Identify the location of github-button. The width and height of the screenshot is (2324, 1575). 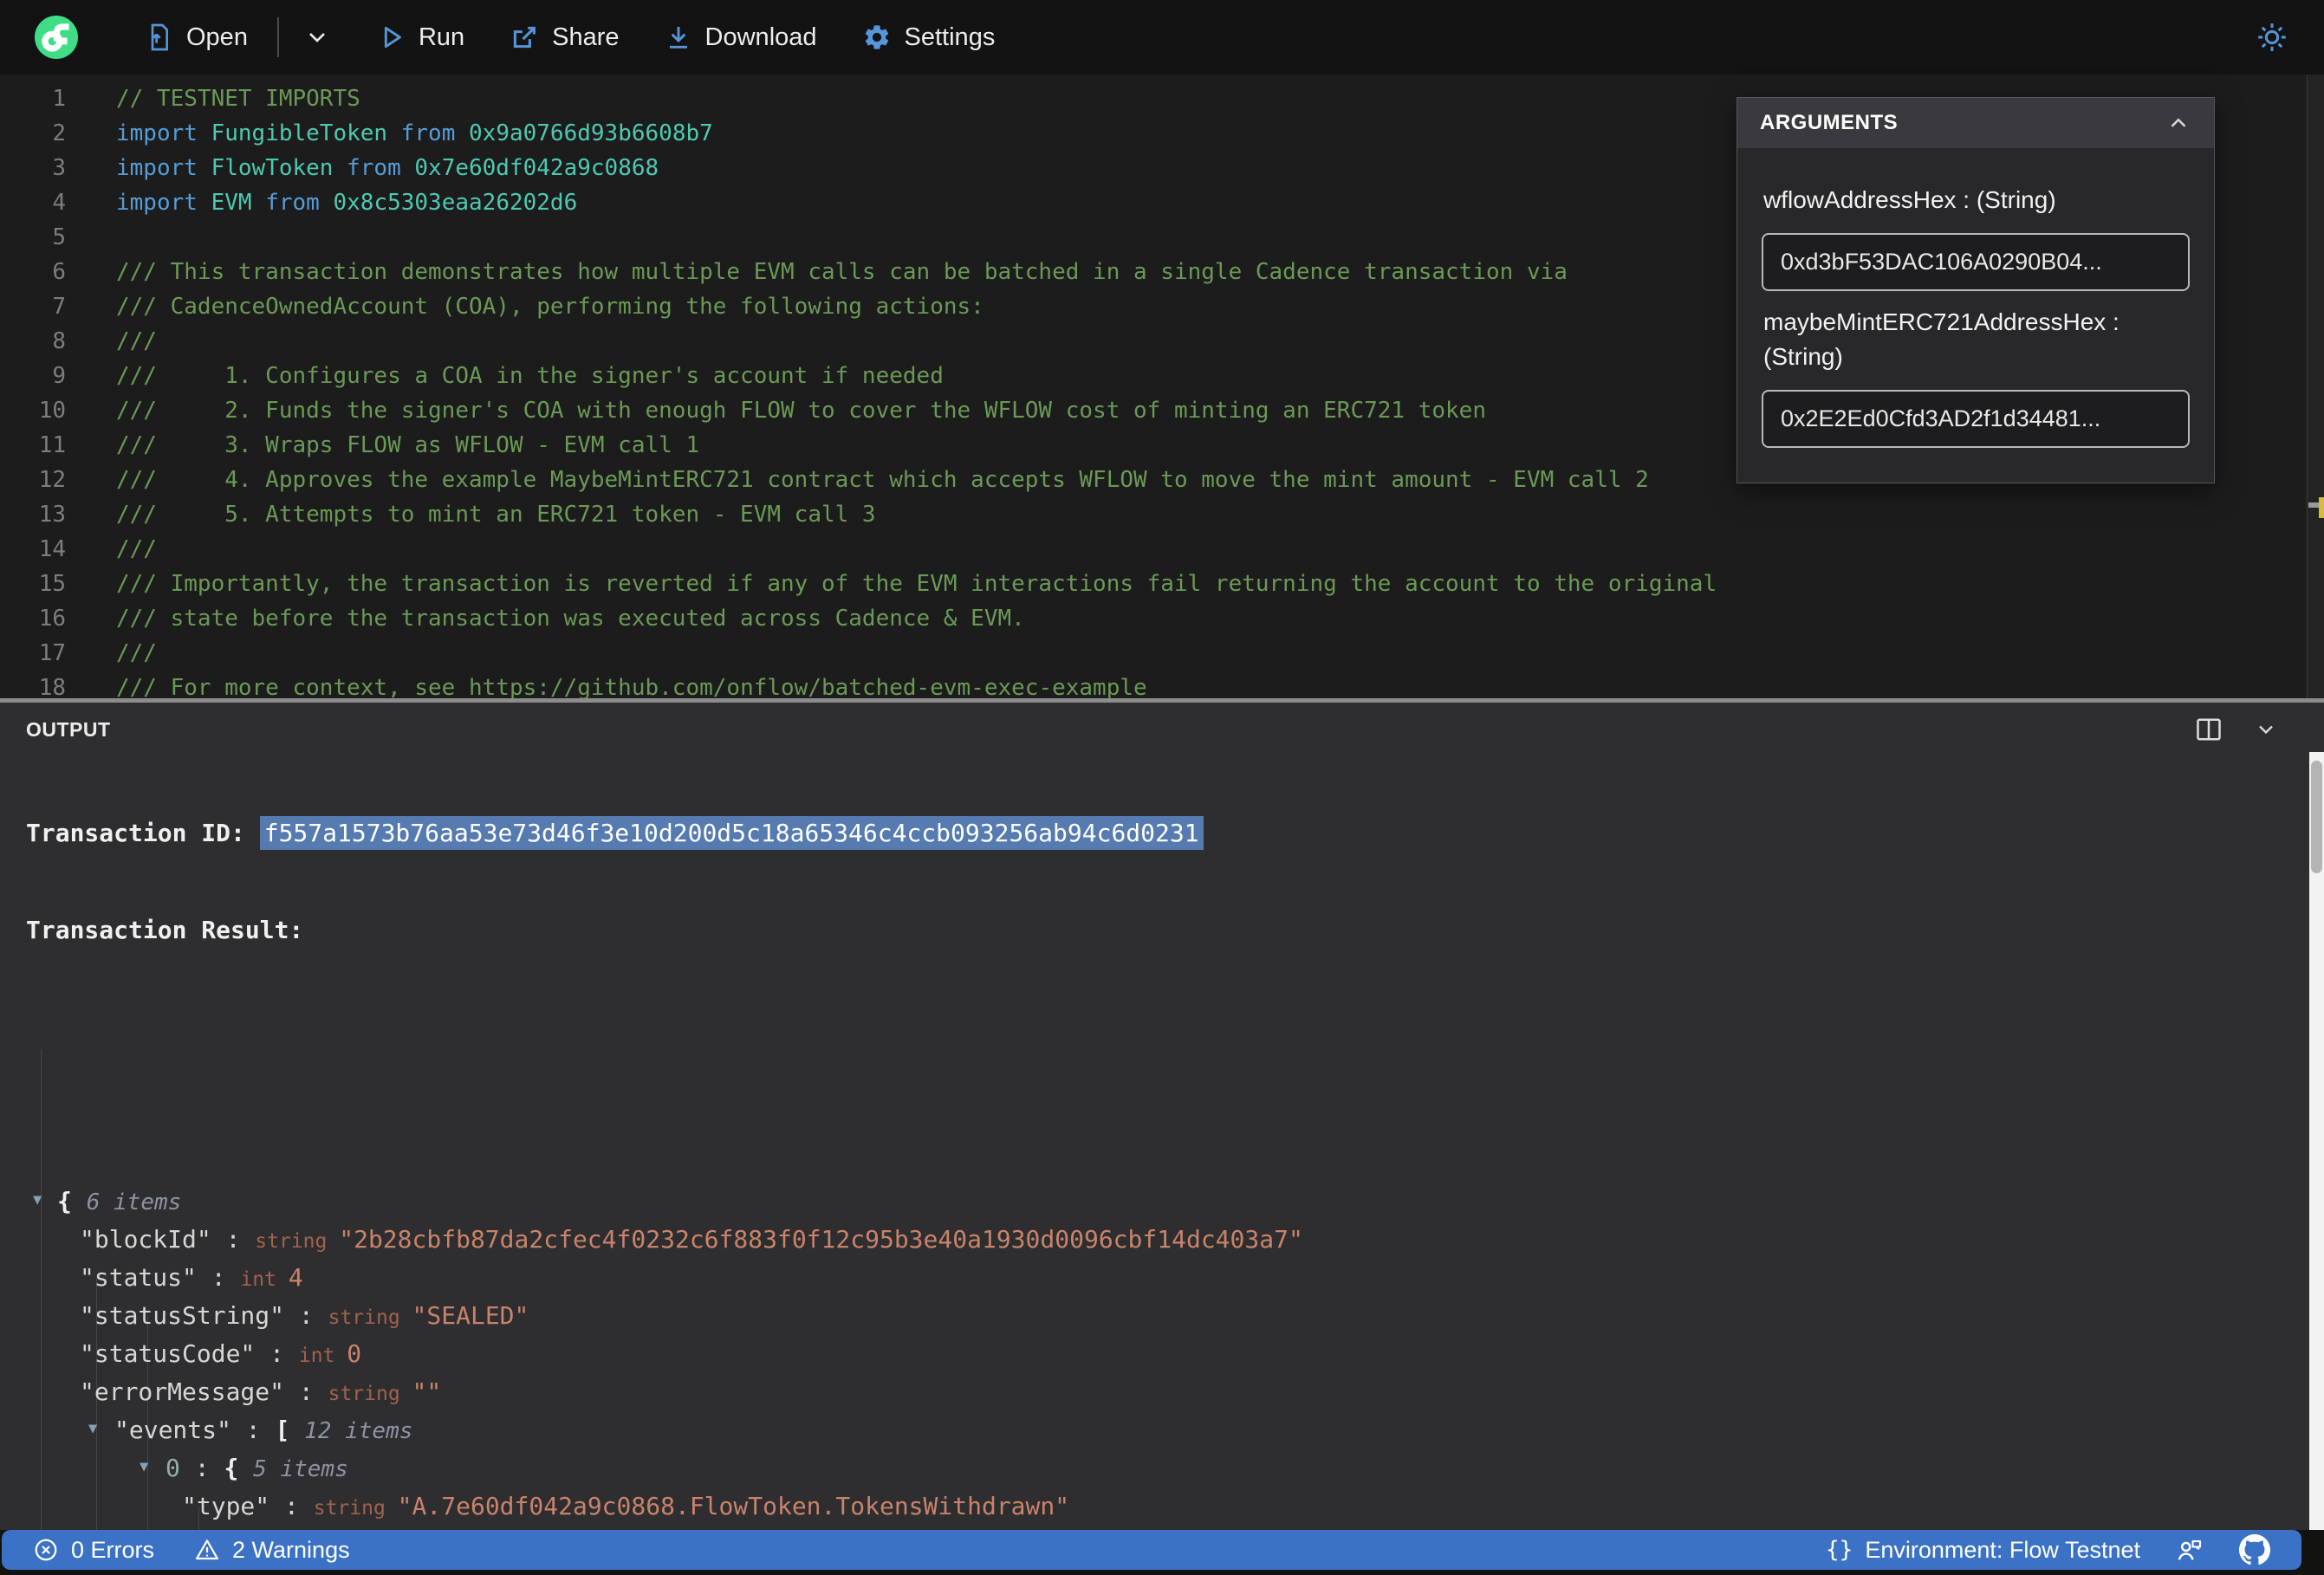
(2254, 1549).